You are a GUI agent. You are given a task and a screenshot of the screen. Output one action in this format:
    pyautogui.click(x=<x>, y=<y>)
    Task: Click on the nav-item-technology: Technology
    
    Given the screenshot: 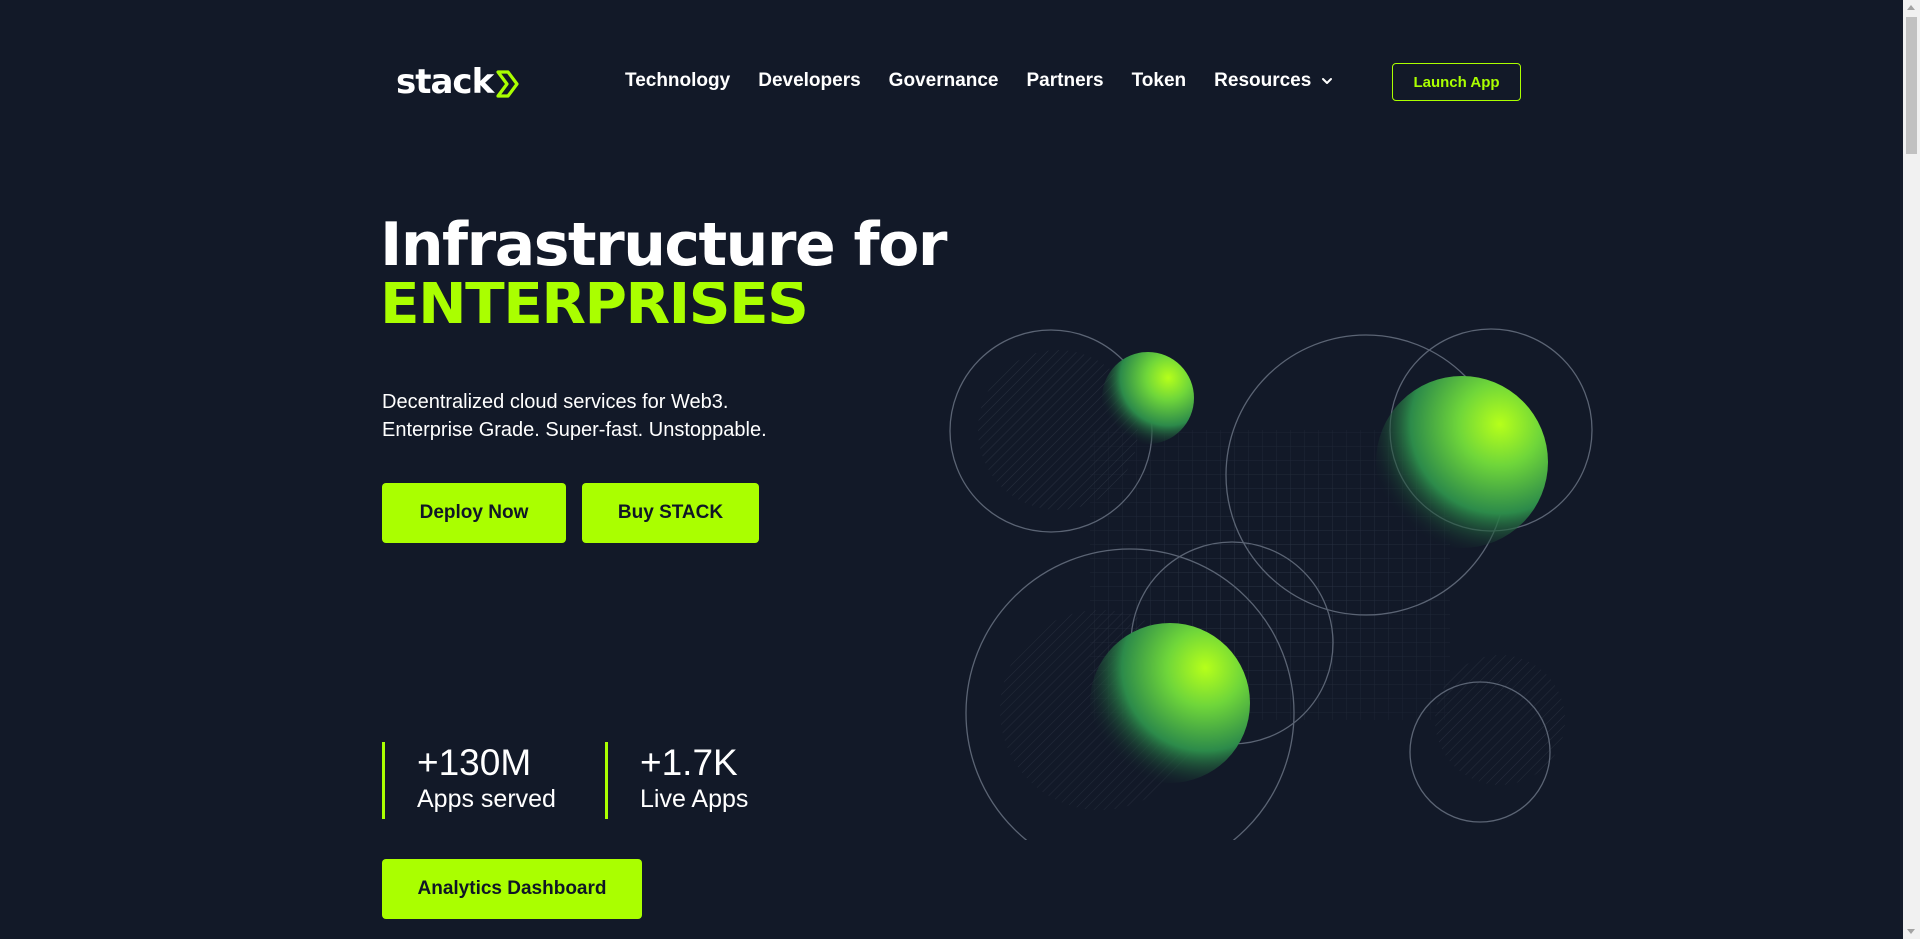 What is the action you would take?
    pyautogui.click(x=677, y=81)
    